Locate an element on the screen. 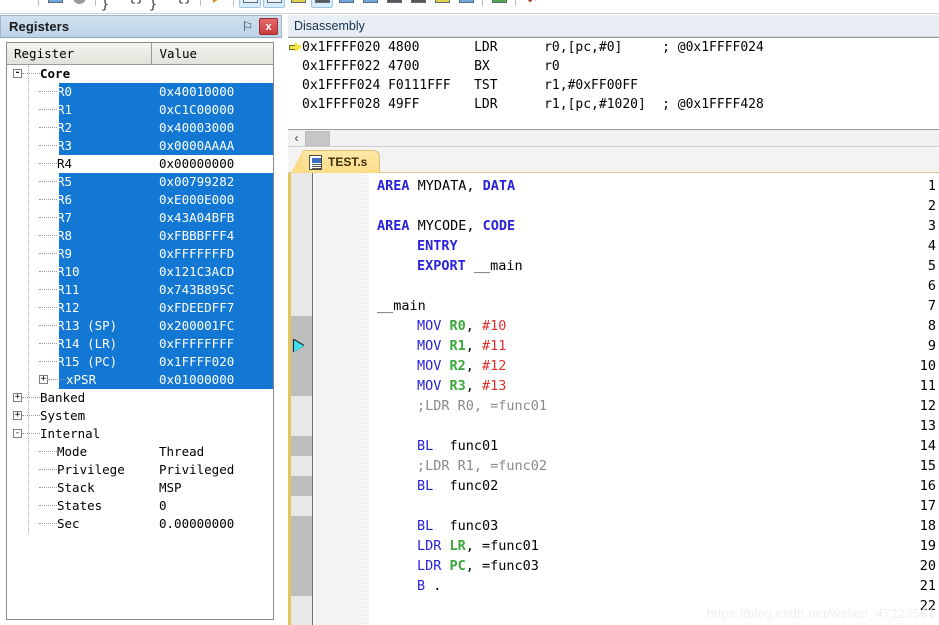 The image size is (939, 625). analysis-window-button is located at coordinates (442, 4).